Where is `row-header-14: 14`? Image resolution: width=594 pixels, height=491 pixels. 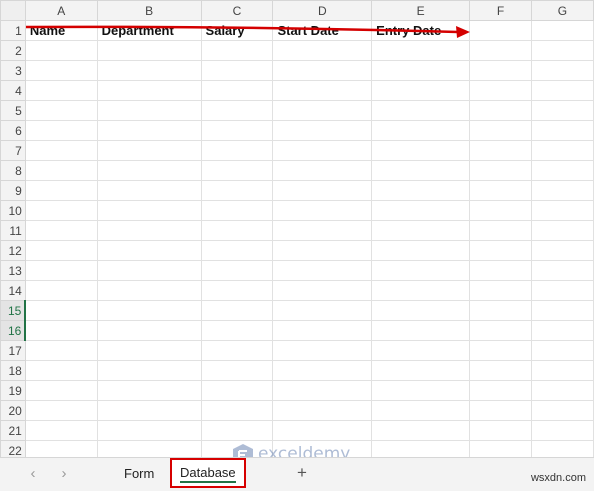
row-header-14: 14 is located at coordinates (13, 290).